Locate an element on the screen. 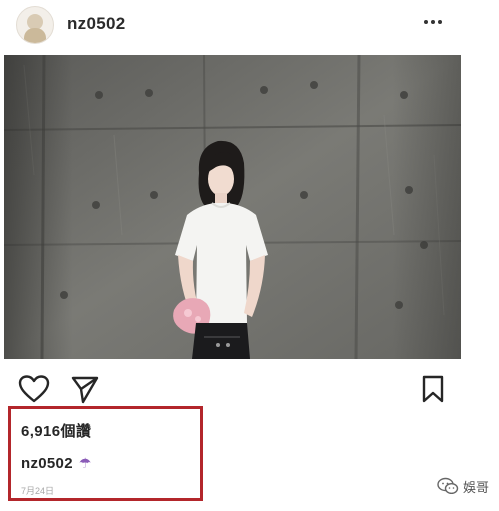 This screenshot has height=511, width=499. wechat-icon is located at coordinates (448, 486).